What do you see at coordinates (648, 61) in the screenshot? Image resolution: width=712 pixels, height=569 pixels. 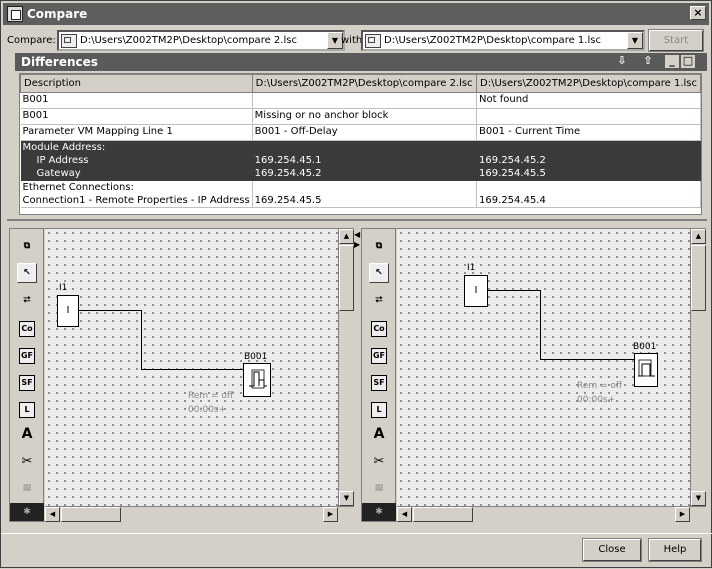 I see `arrow-up-icon: ⇧` at bounding box center [648, 61].